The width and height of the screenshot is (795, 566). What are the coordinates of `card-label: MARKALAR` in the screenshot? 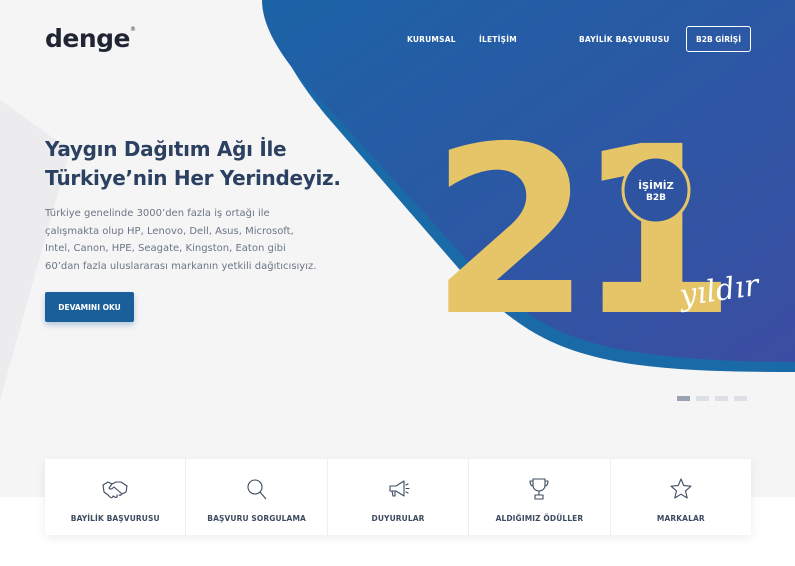 It's located at (680, 518).